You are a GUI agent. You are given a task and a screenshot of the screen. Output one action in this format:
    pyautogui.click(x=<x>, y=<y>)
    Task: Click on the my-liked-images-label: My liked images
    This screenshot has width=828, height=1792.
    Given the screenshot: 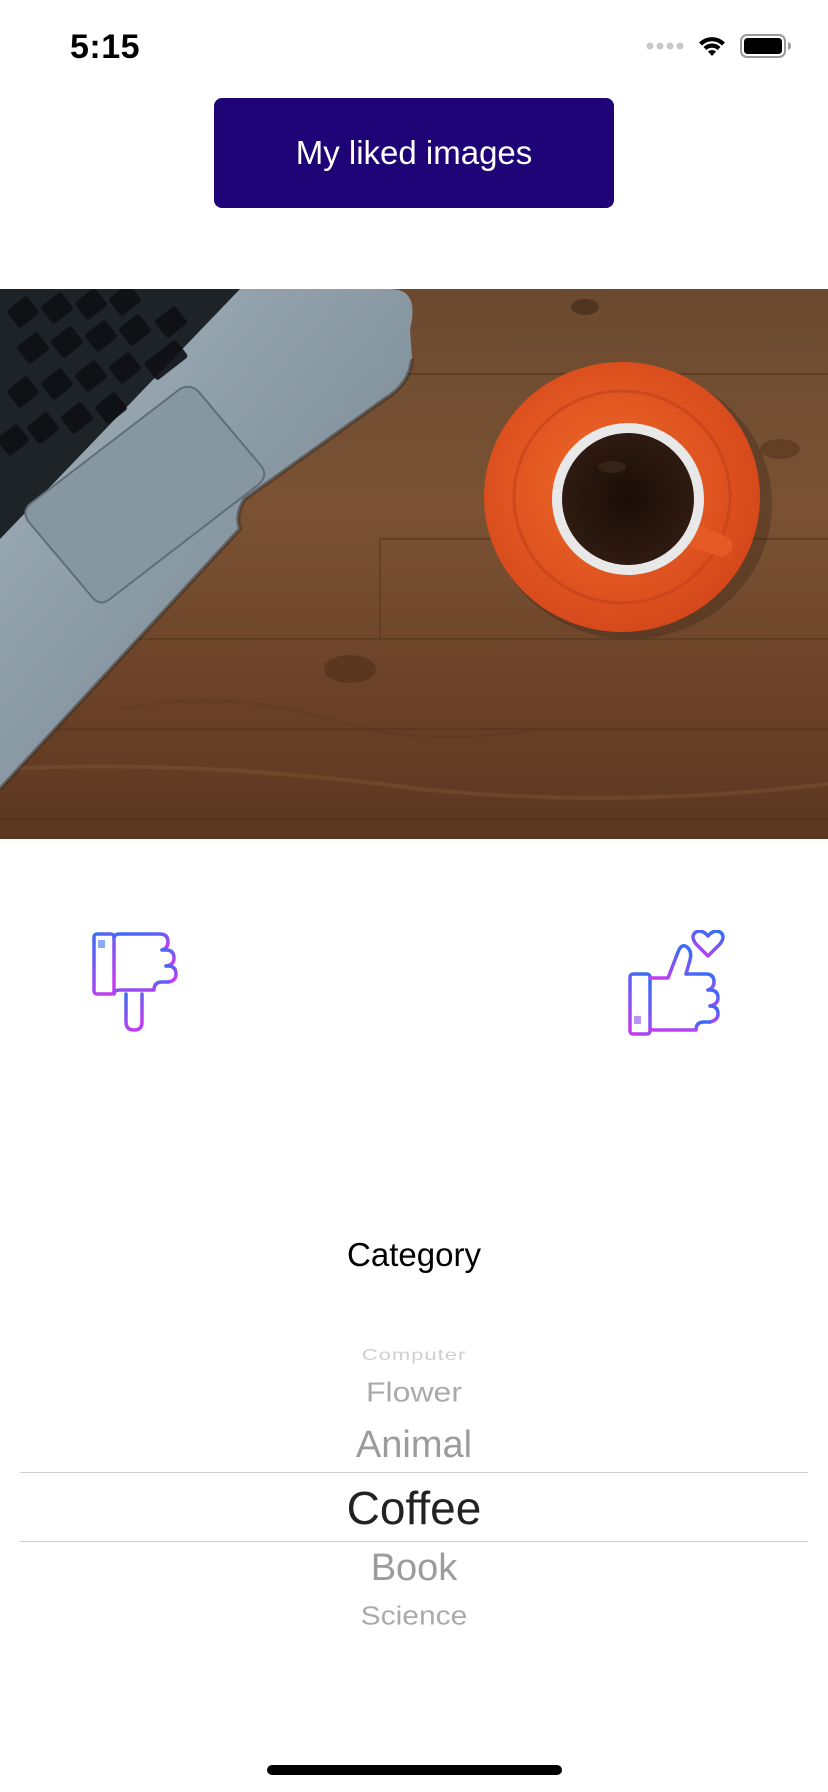 What is the action you would take?
    pyautogui.click(x=414, y=152)
    